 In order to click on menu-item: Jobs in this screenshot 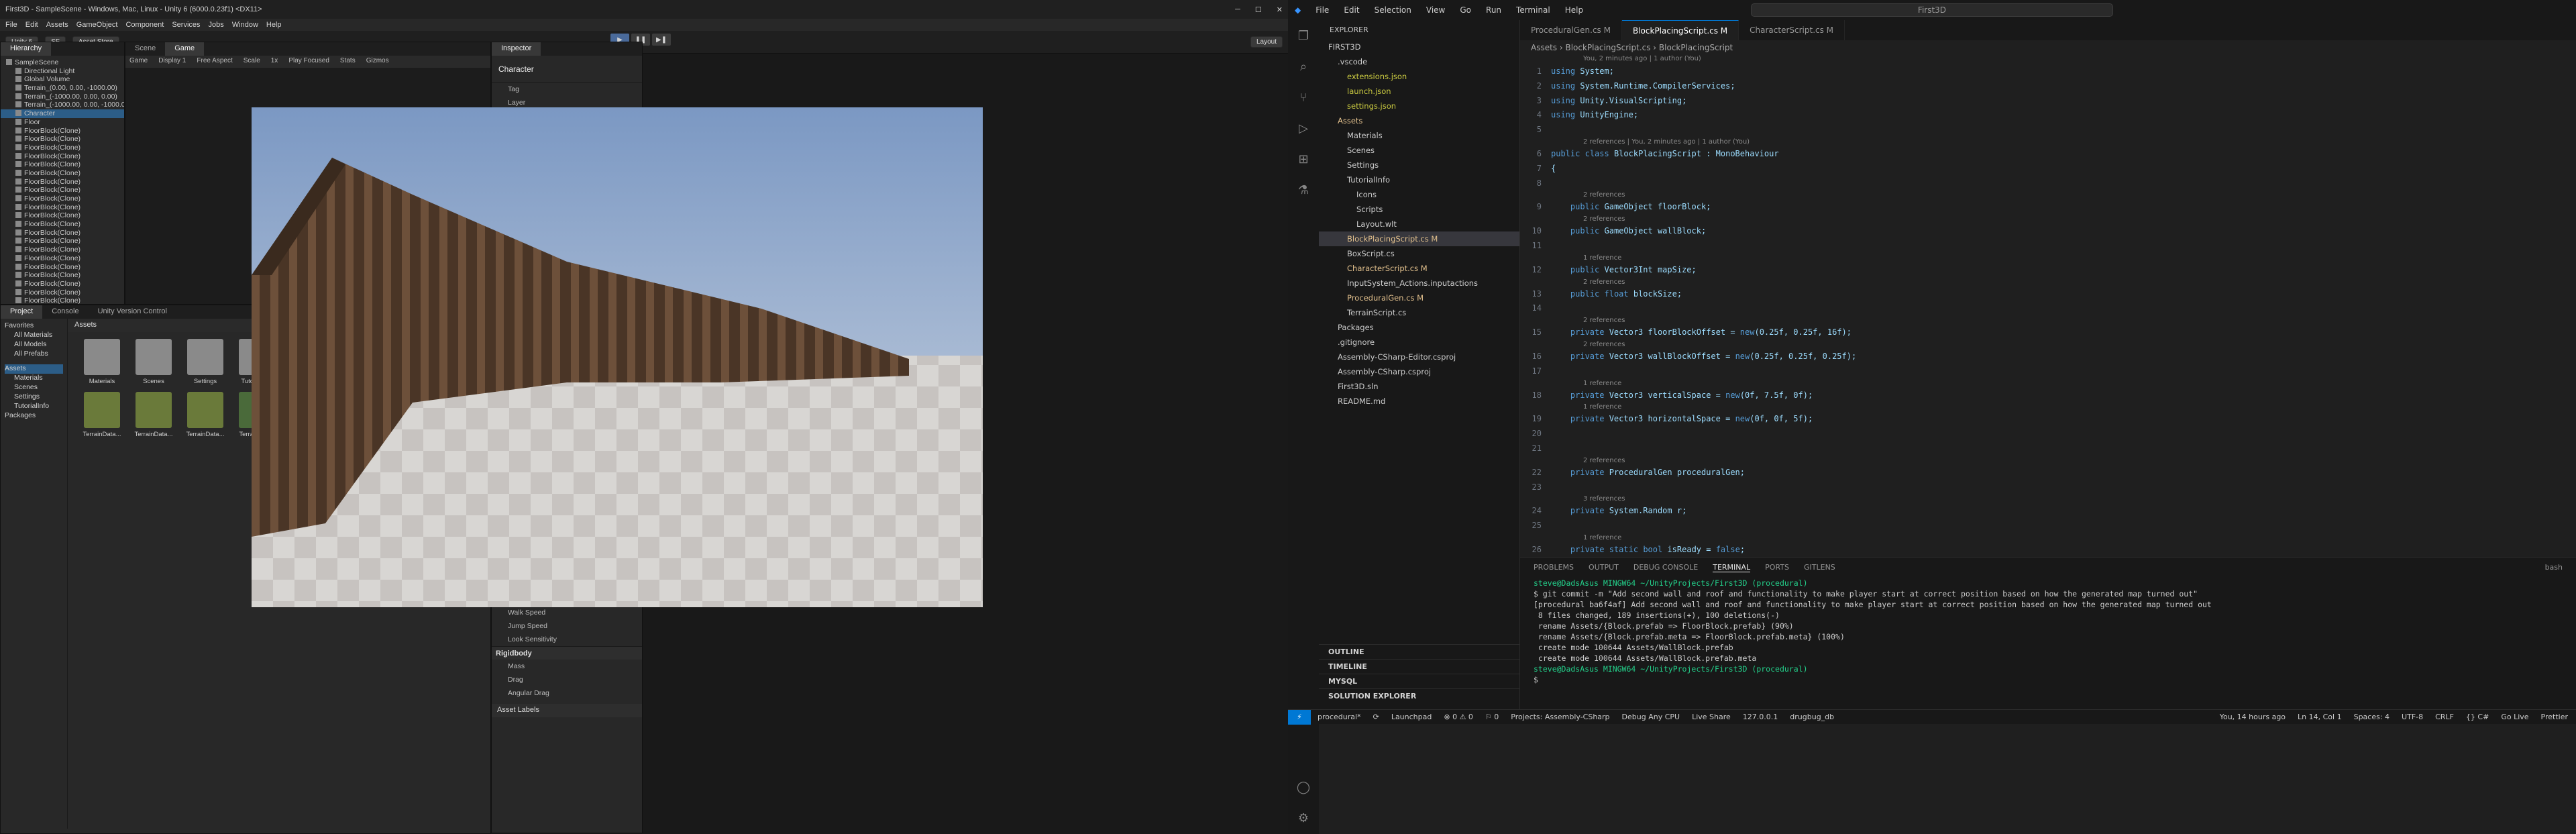, I will do `click(216, 25)`.